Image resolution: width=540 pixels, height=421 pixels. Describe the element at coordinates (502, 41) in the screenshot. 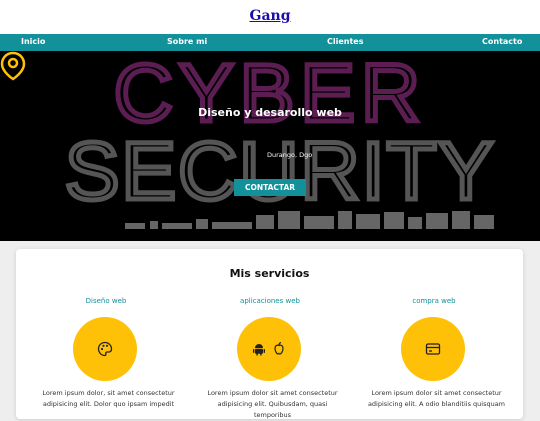

I see `nav-link-contacto: Contacto` at that location.